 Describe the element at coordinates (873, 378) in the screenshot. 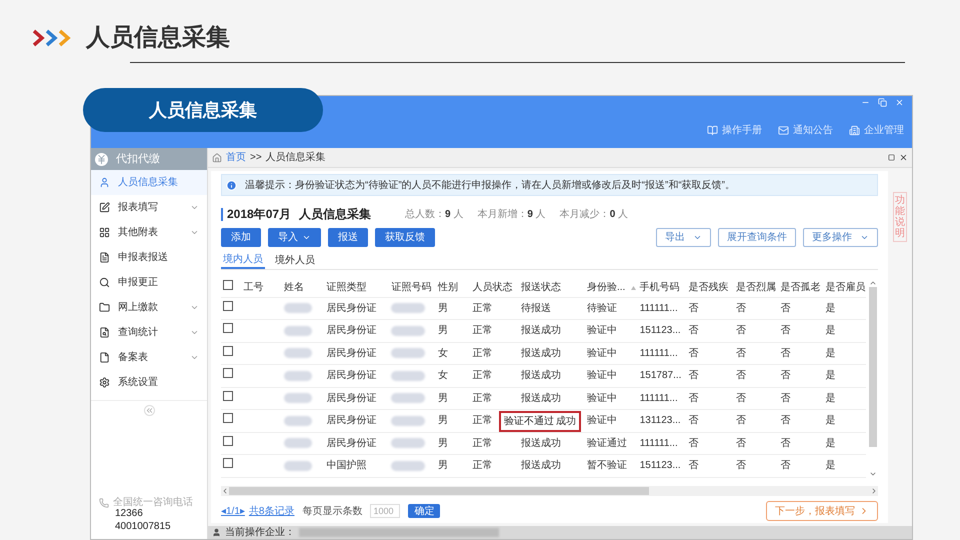

I see `vertical-scrollbar` at that location.